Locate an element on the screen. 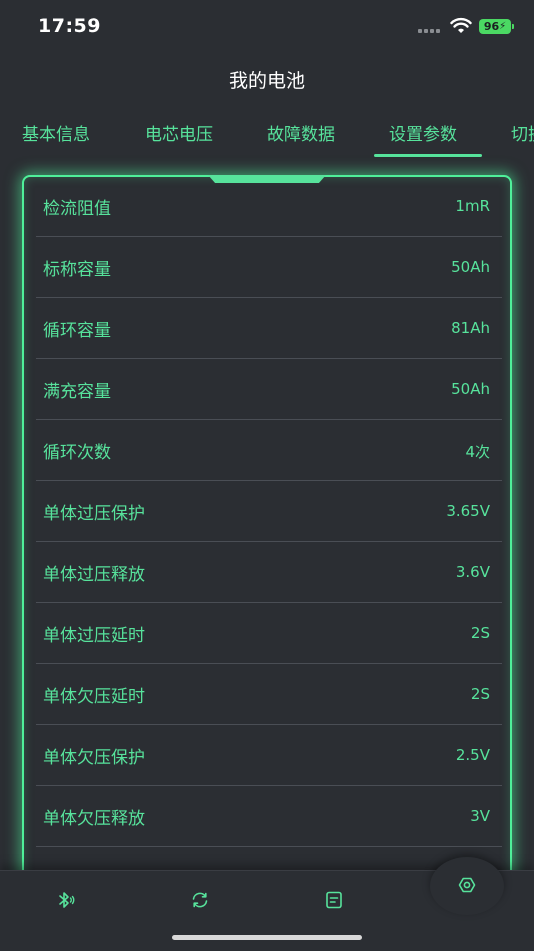 This screenshot has height=951, width=534. setting-label: 单体过压保护 is located at coordinates (94, 514).